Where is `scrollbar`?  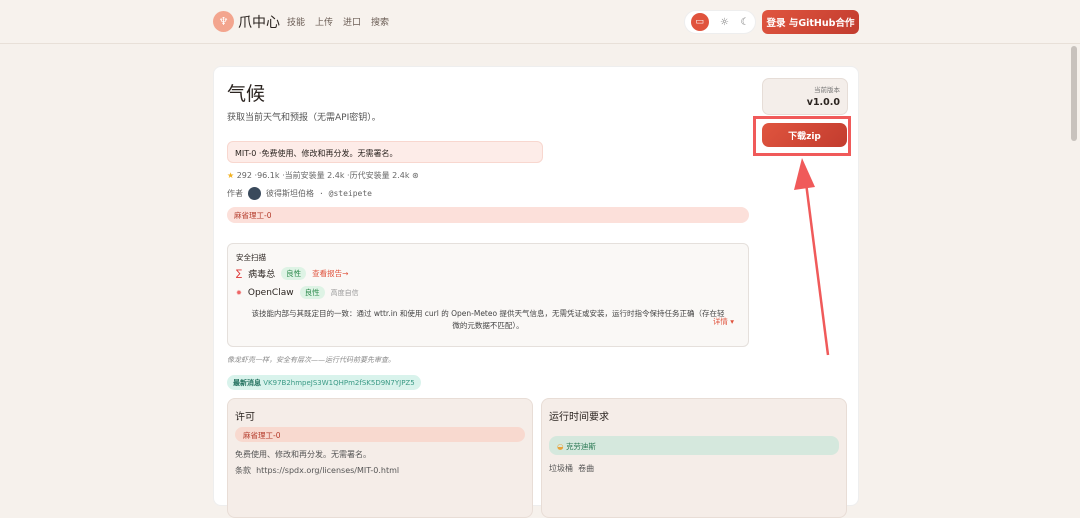
scrollbar is located at coordinates (1074, 93).